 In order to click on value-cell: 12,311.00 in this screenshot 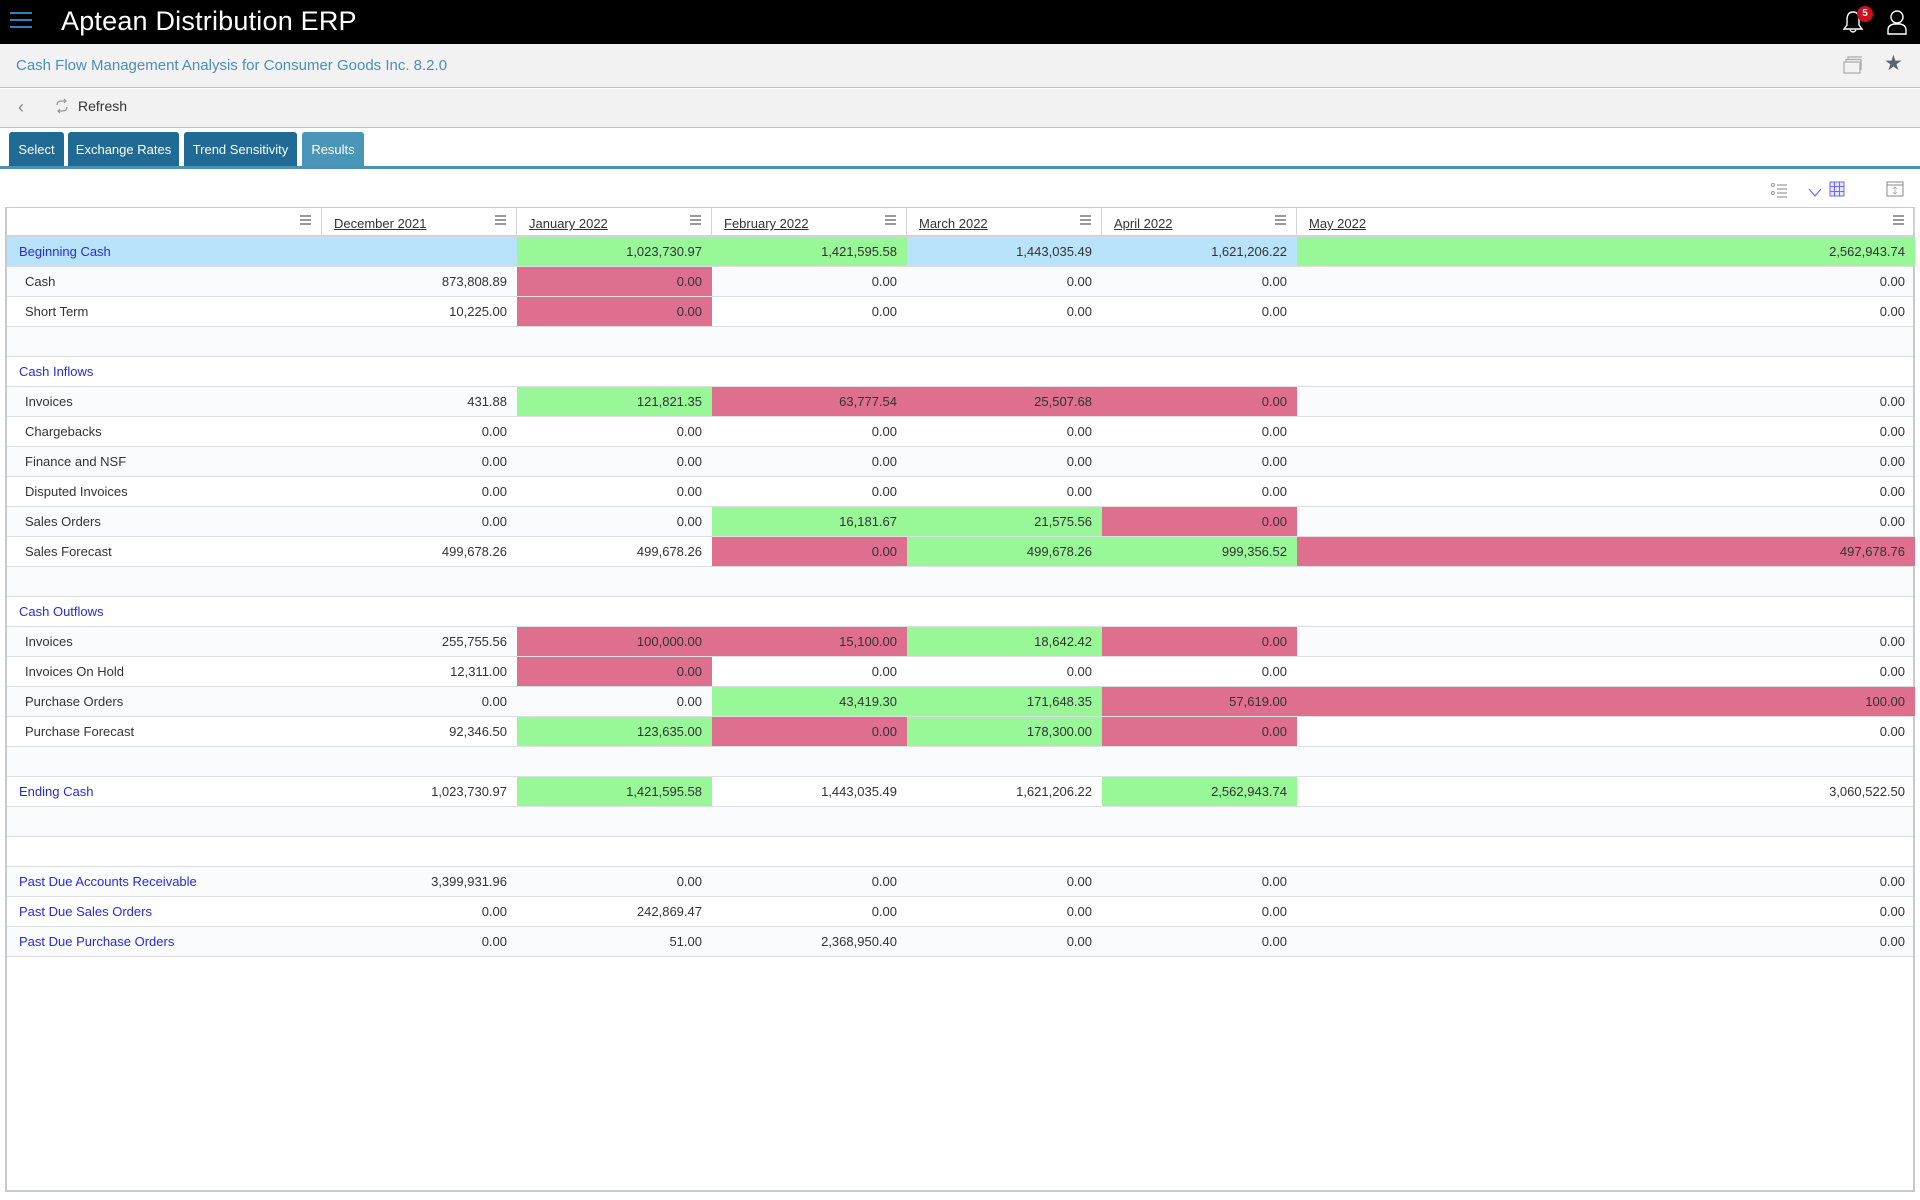, I will do `click(478, 671)`.